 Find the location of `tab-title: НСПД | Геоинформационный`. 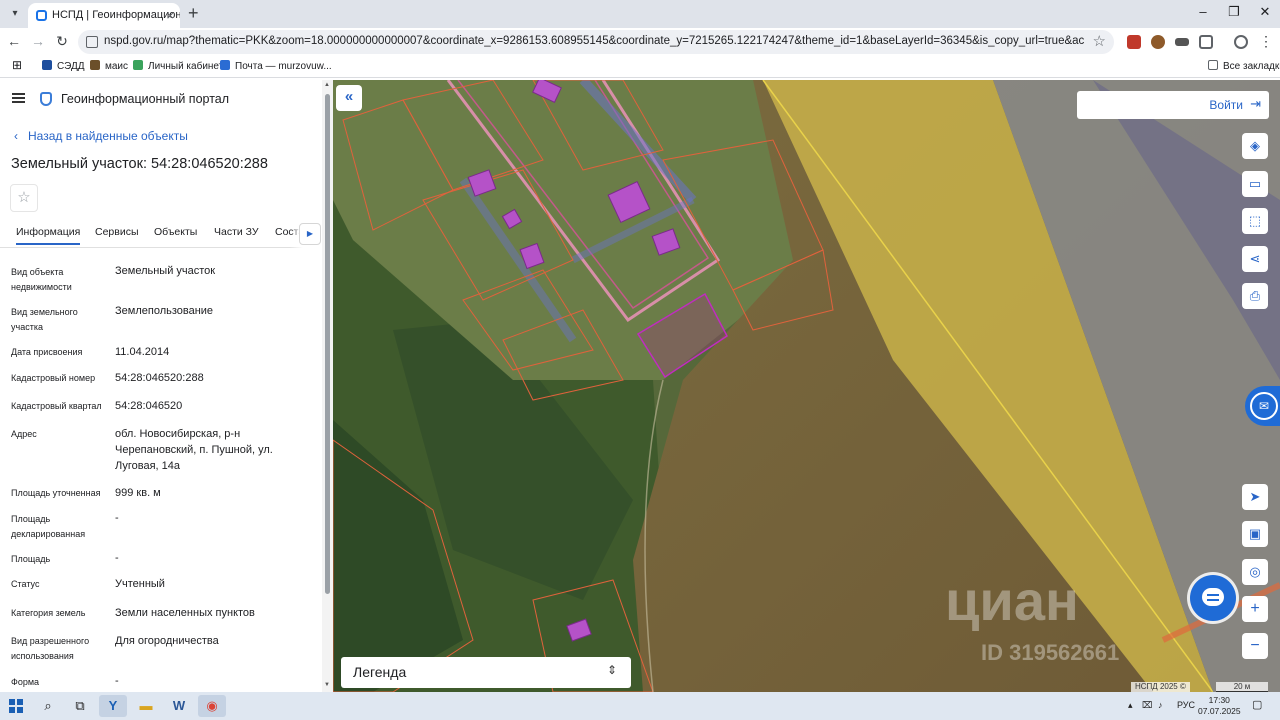

tab-title: НСПД | Геоинформационный is located at coordinates (116, 15).